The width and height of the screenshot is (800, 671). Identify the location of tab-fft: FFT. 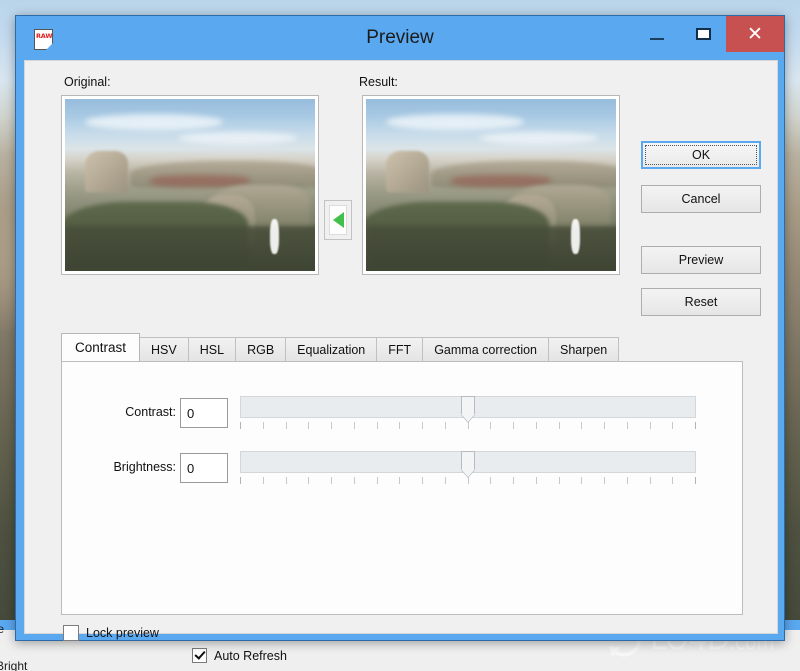
(400, 349).